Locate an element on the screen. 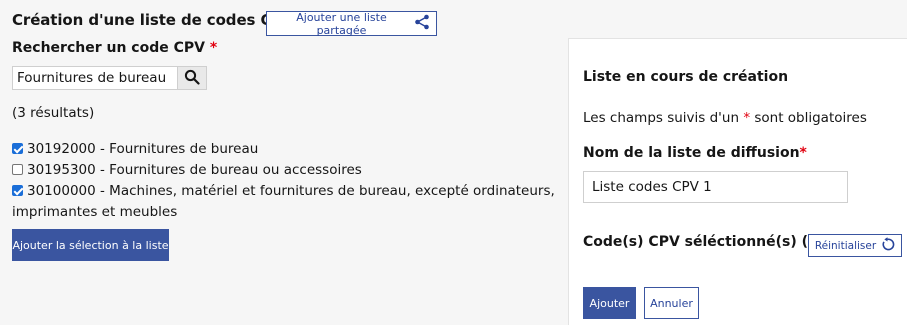 This screenshot has height=325, width=907. page-title: Création d'une liste de codes CPV is located at coordinates (153, 20).